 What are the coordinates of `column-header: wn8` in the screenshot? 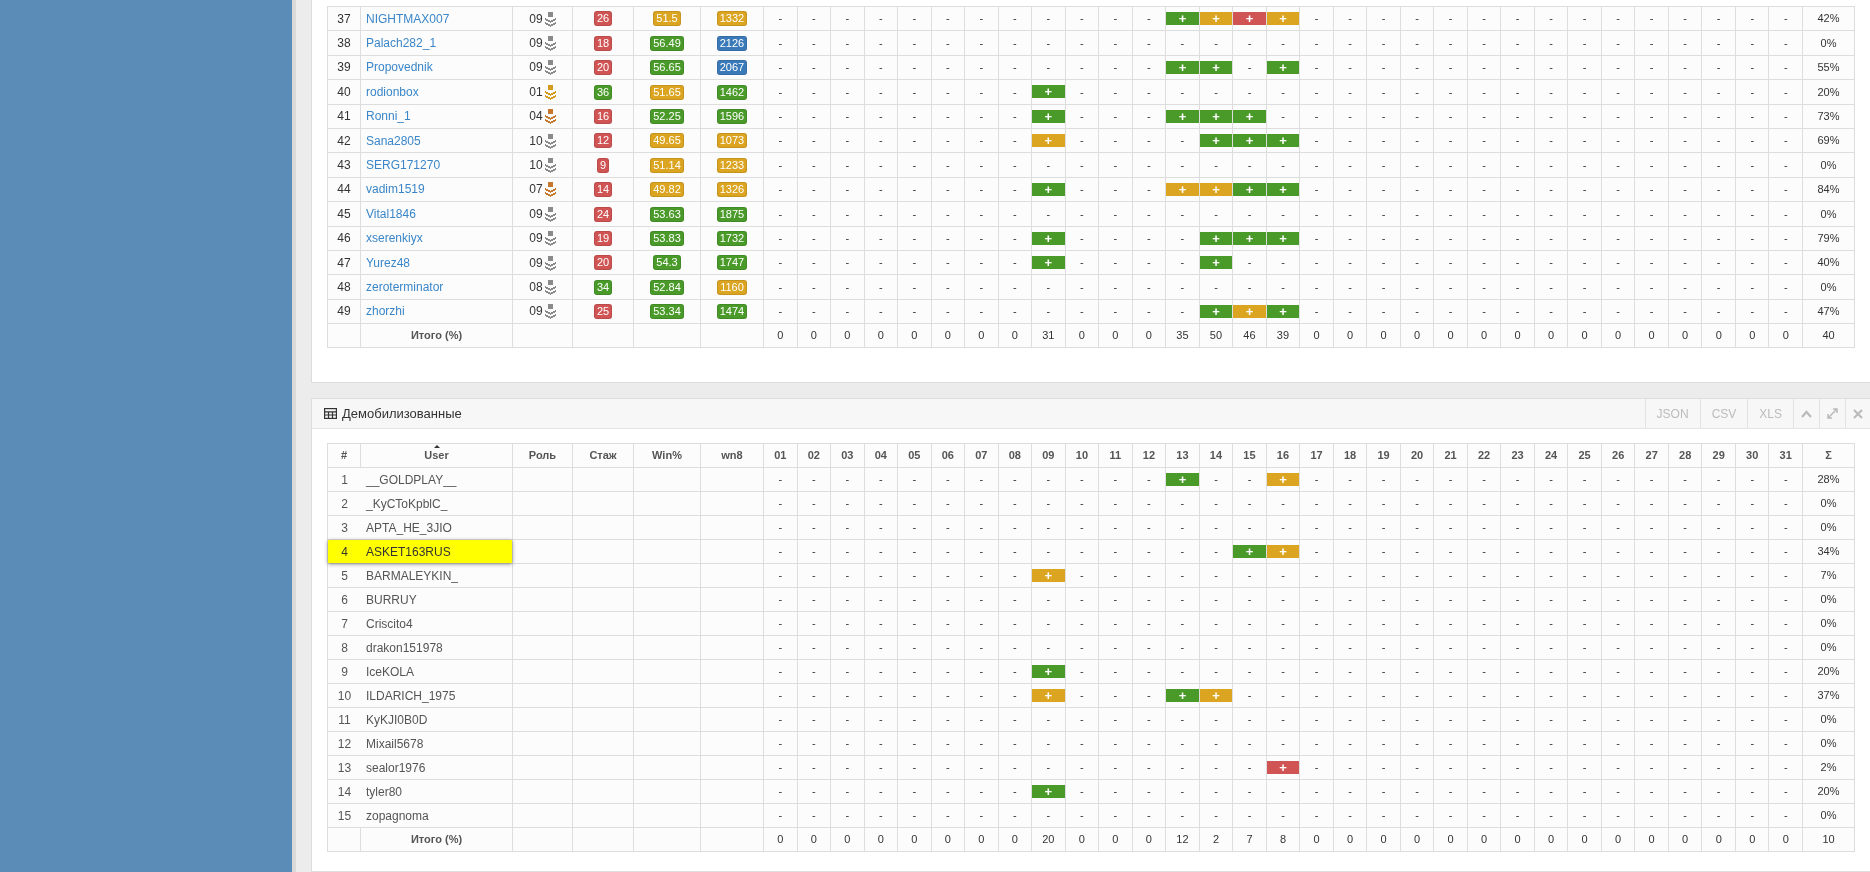 It's located at (732, 455).